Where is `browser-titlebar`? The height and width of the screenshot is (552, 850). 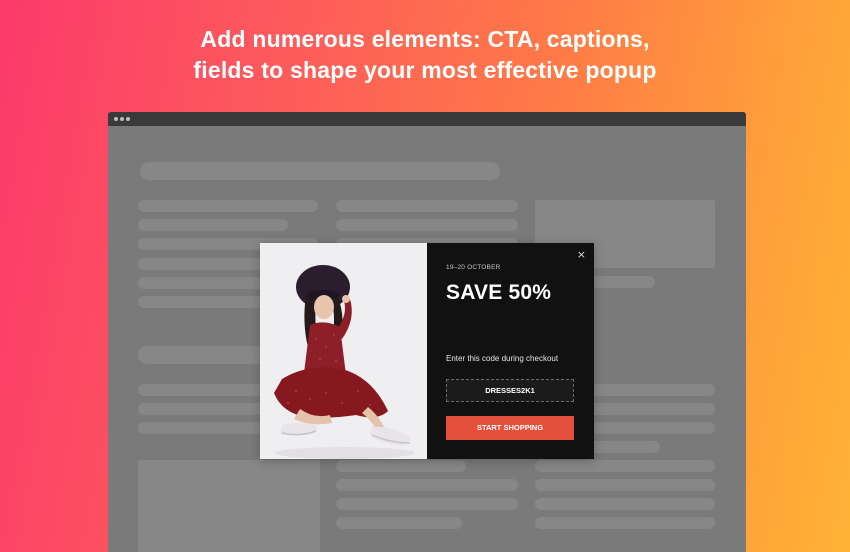
browser-titlebar is located at coordinates (427, 119).